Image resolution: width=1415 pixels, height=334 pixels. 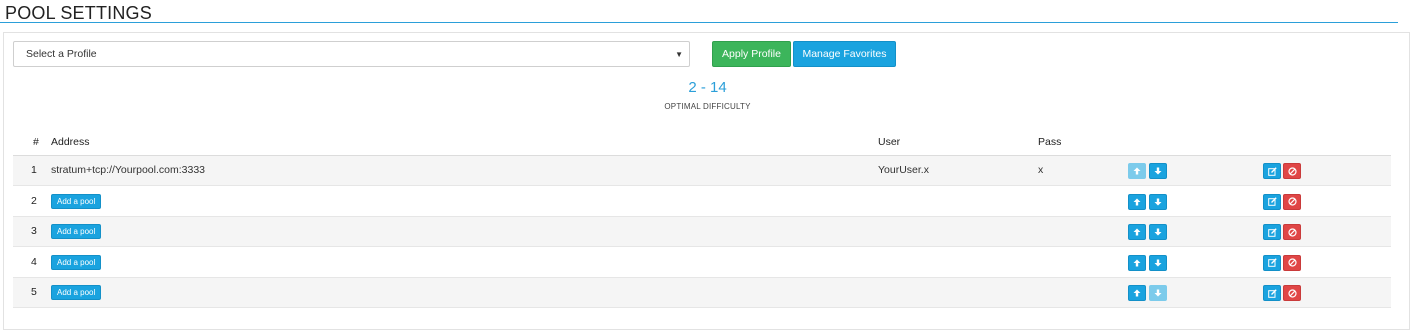 What do you see at coordinates (34, 200) in the screenshot?
I see `row-number: 2` at bounding box center [34, 200].